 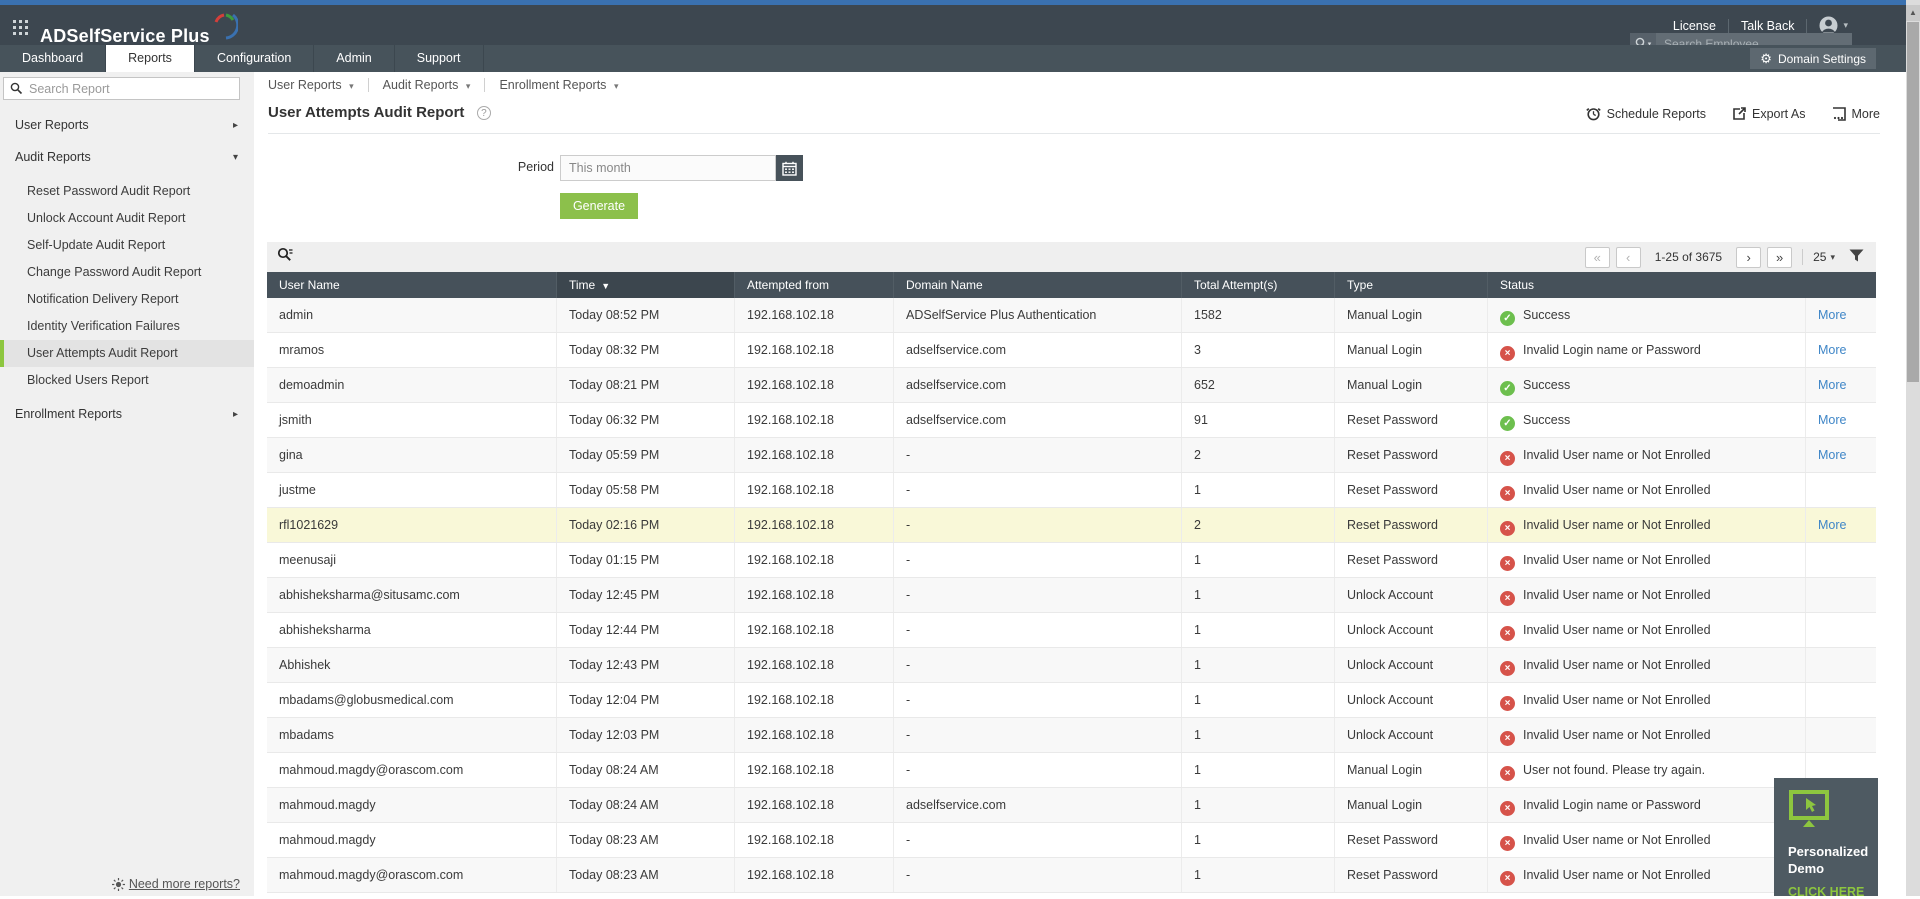 I want to click on chevron-right-icon: ▸, so click(x=235, y=125).